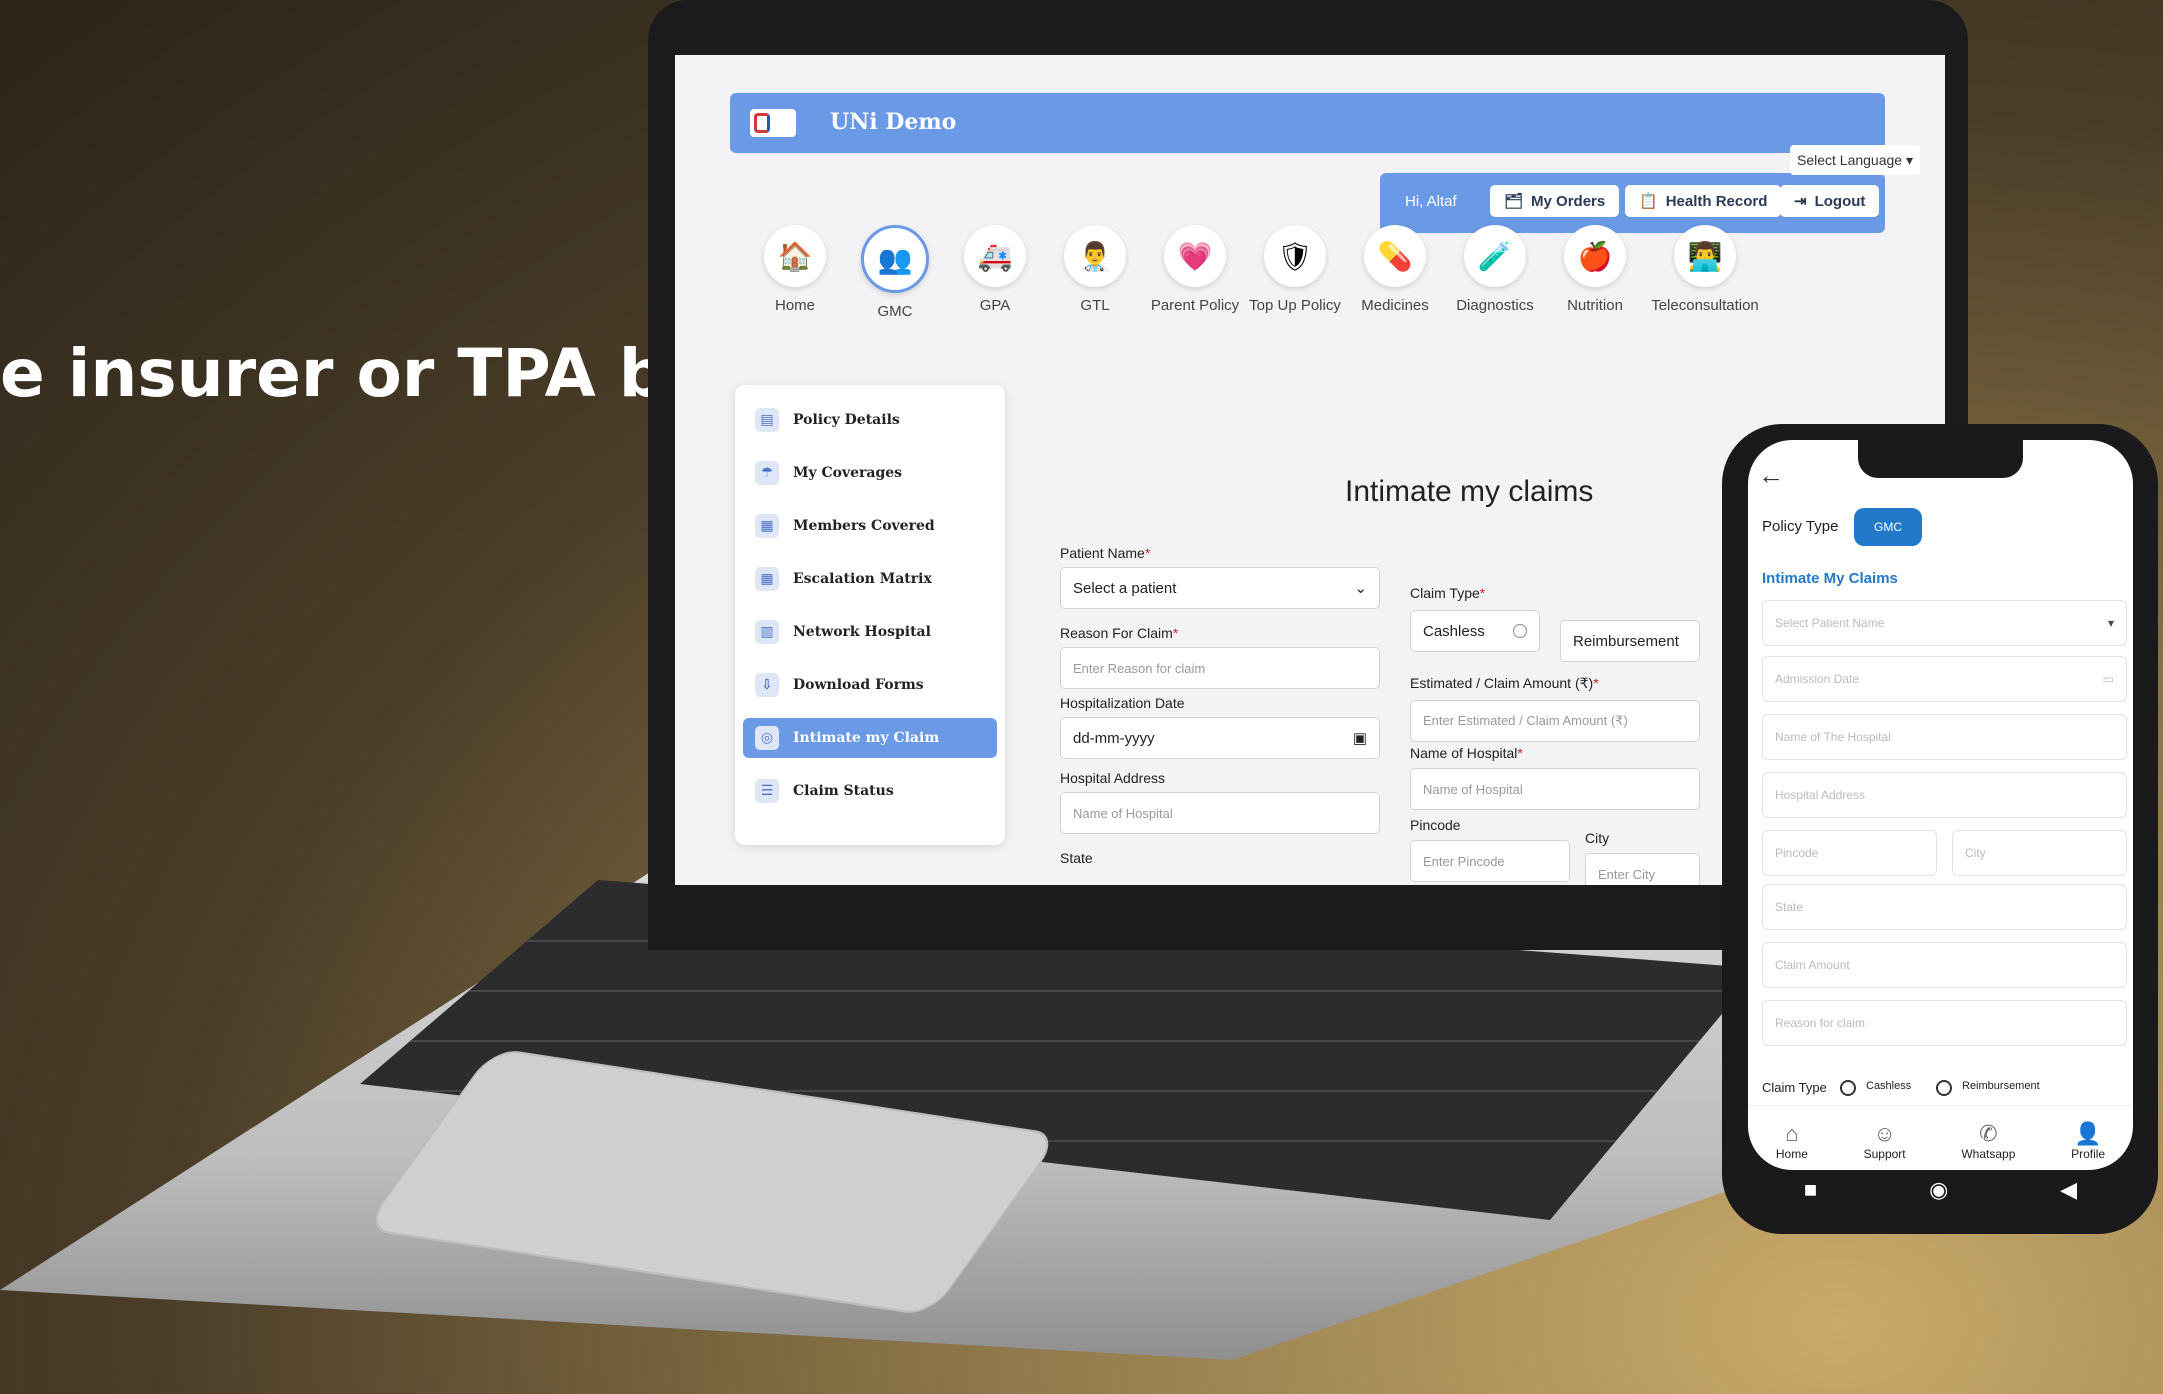  I want to click on reason-input: Enter Reason for claim, so click(1220, 668).